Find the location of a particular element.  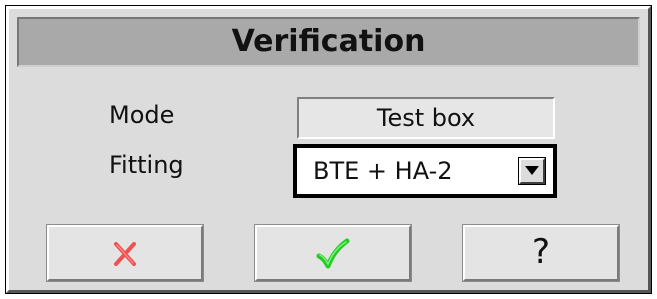

fitting-selected-value: BTE + HA-2 is located at coordinates (383, 171).